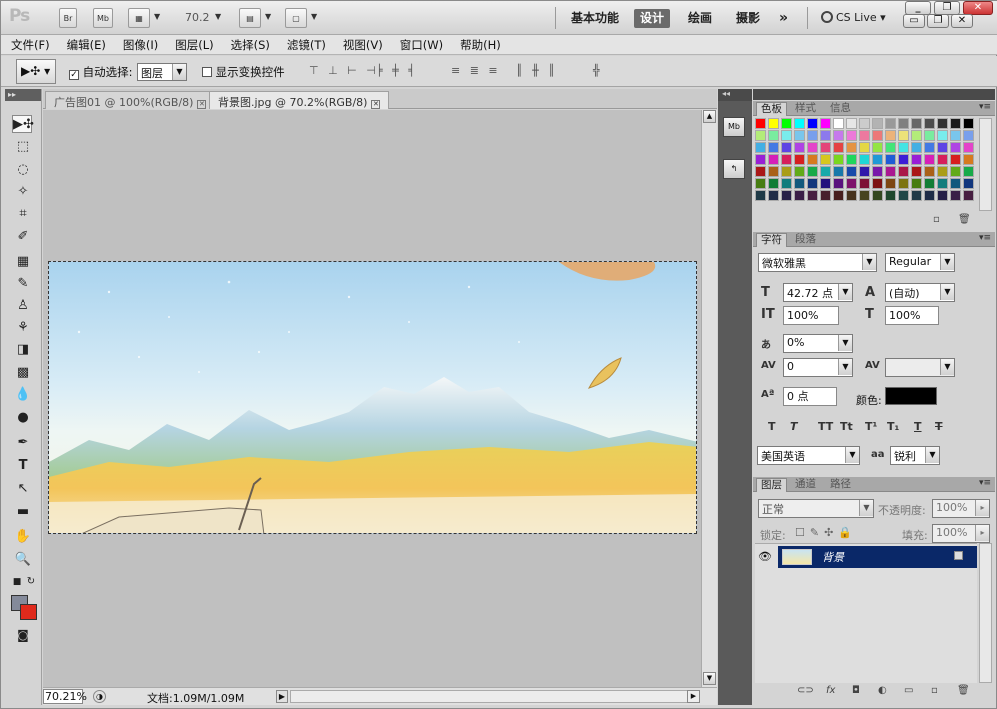 The image size is (997, 709). Describe the element at coordinates (652, 18) in the screenshot. I see `workspace-design: 设计` at that location.